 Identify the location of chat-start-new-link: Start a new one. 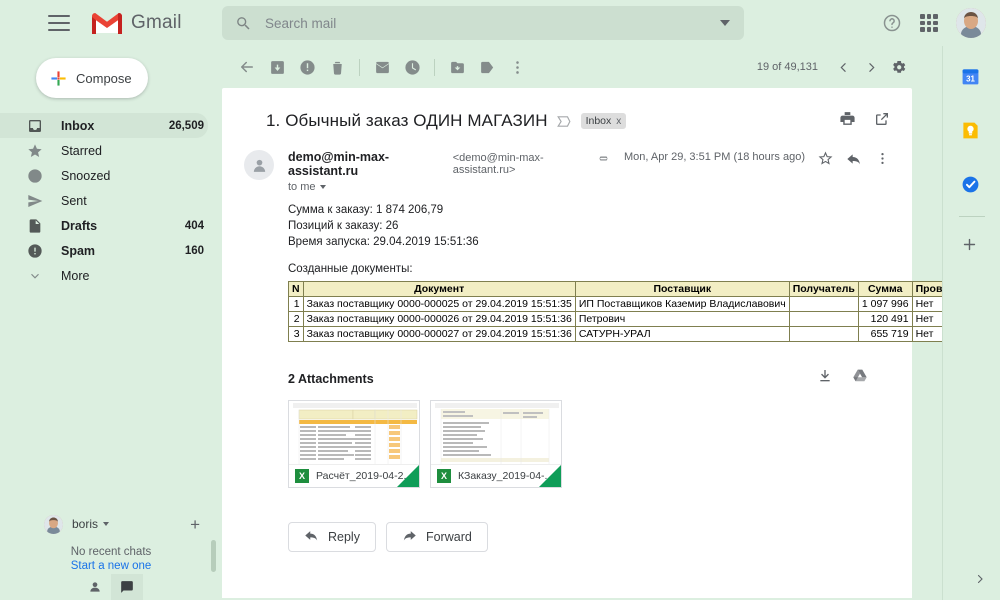
(111, 566).